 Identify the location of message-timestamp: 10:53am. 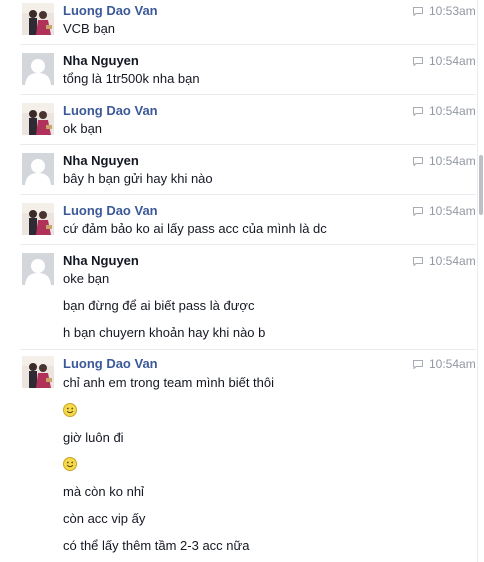
(444, 11).